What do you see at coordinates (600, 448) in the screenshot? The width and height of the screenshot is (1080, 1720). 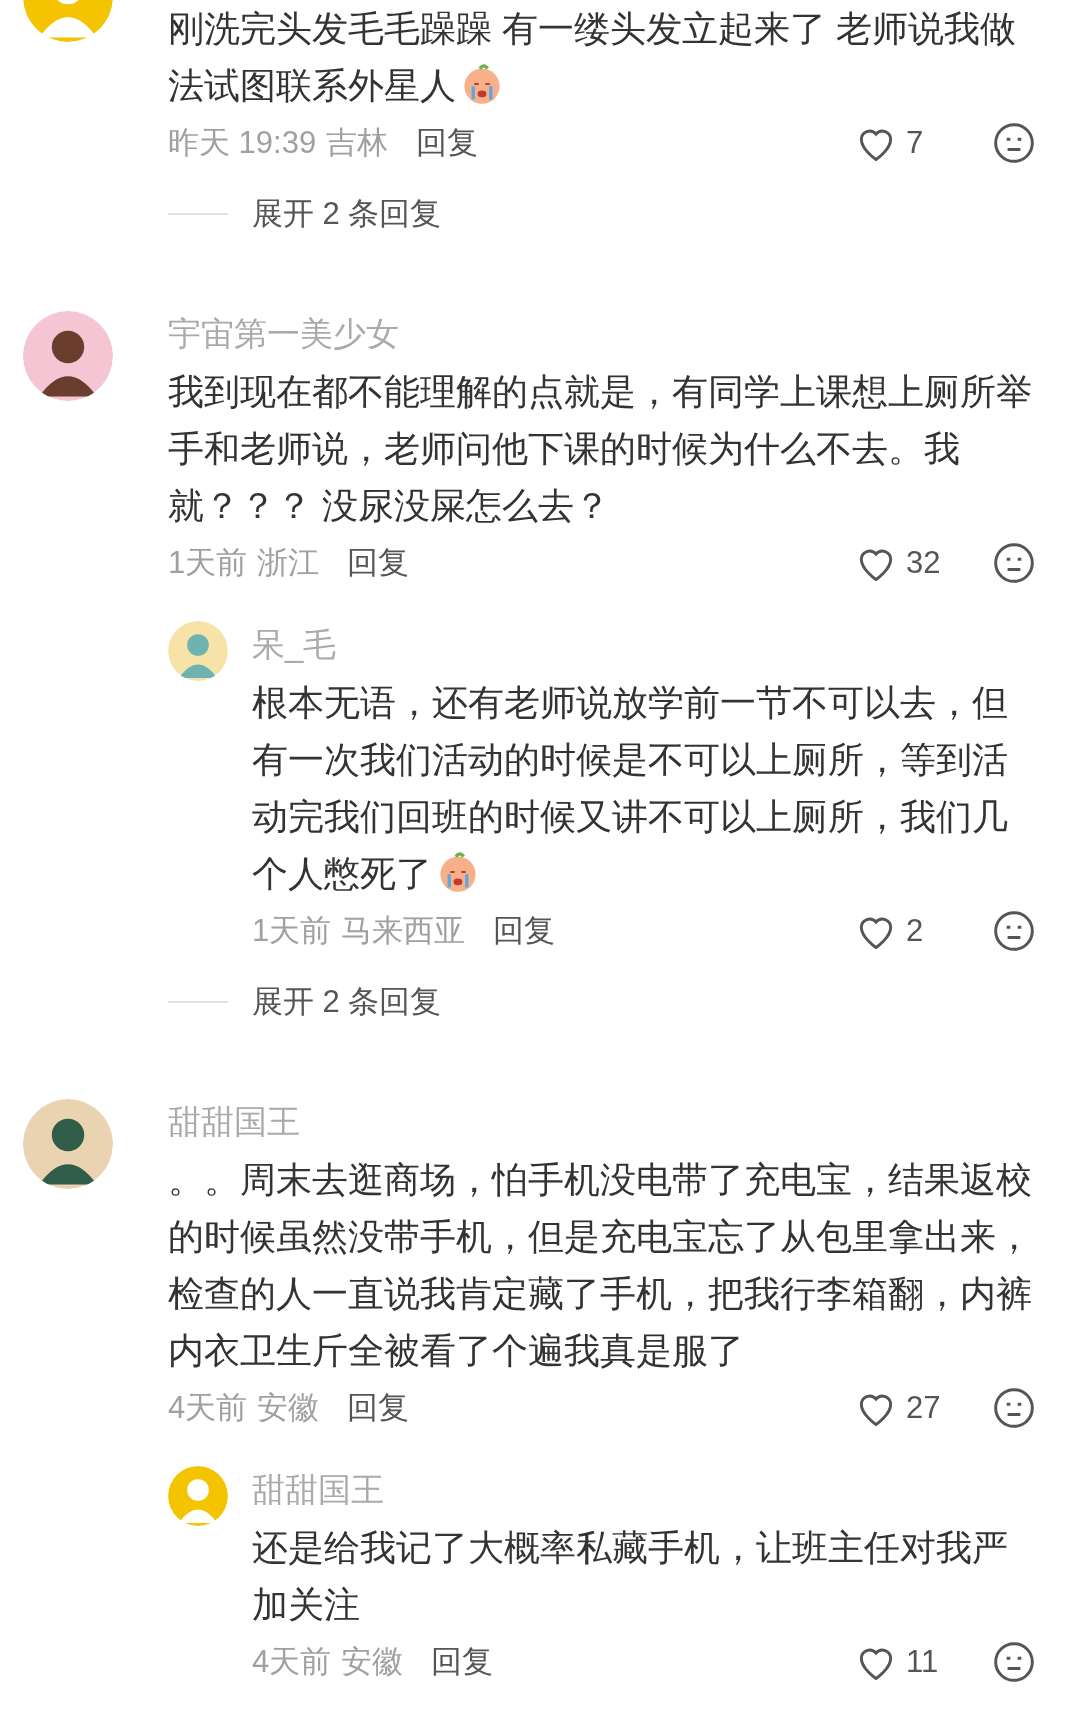 I see `comment-text: 我到现在都不能理解的点就是，有同学上课想上厕所举手和老师说，老师问他下课的时候为什么不去。我就？？？ 没尿没屎怎么去？` at bounding box center [600, 448].